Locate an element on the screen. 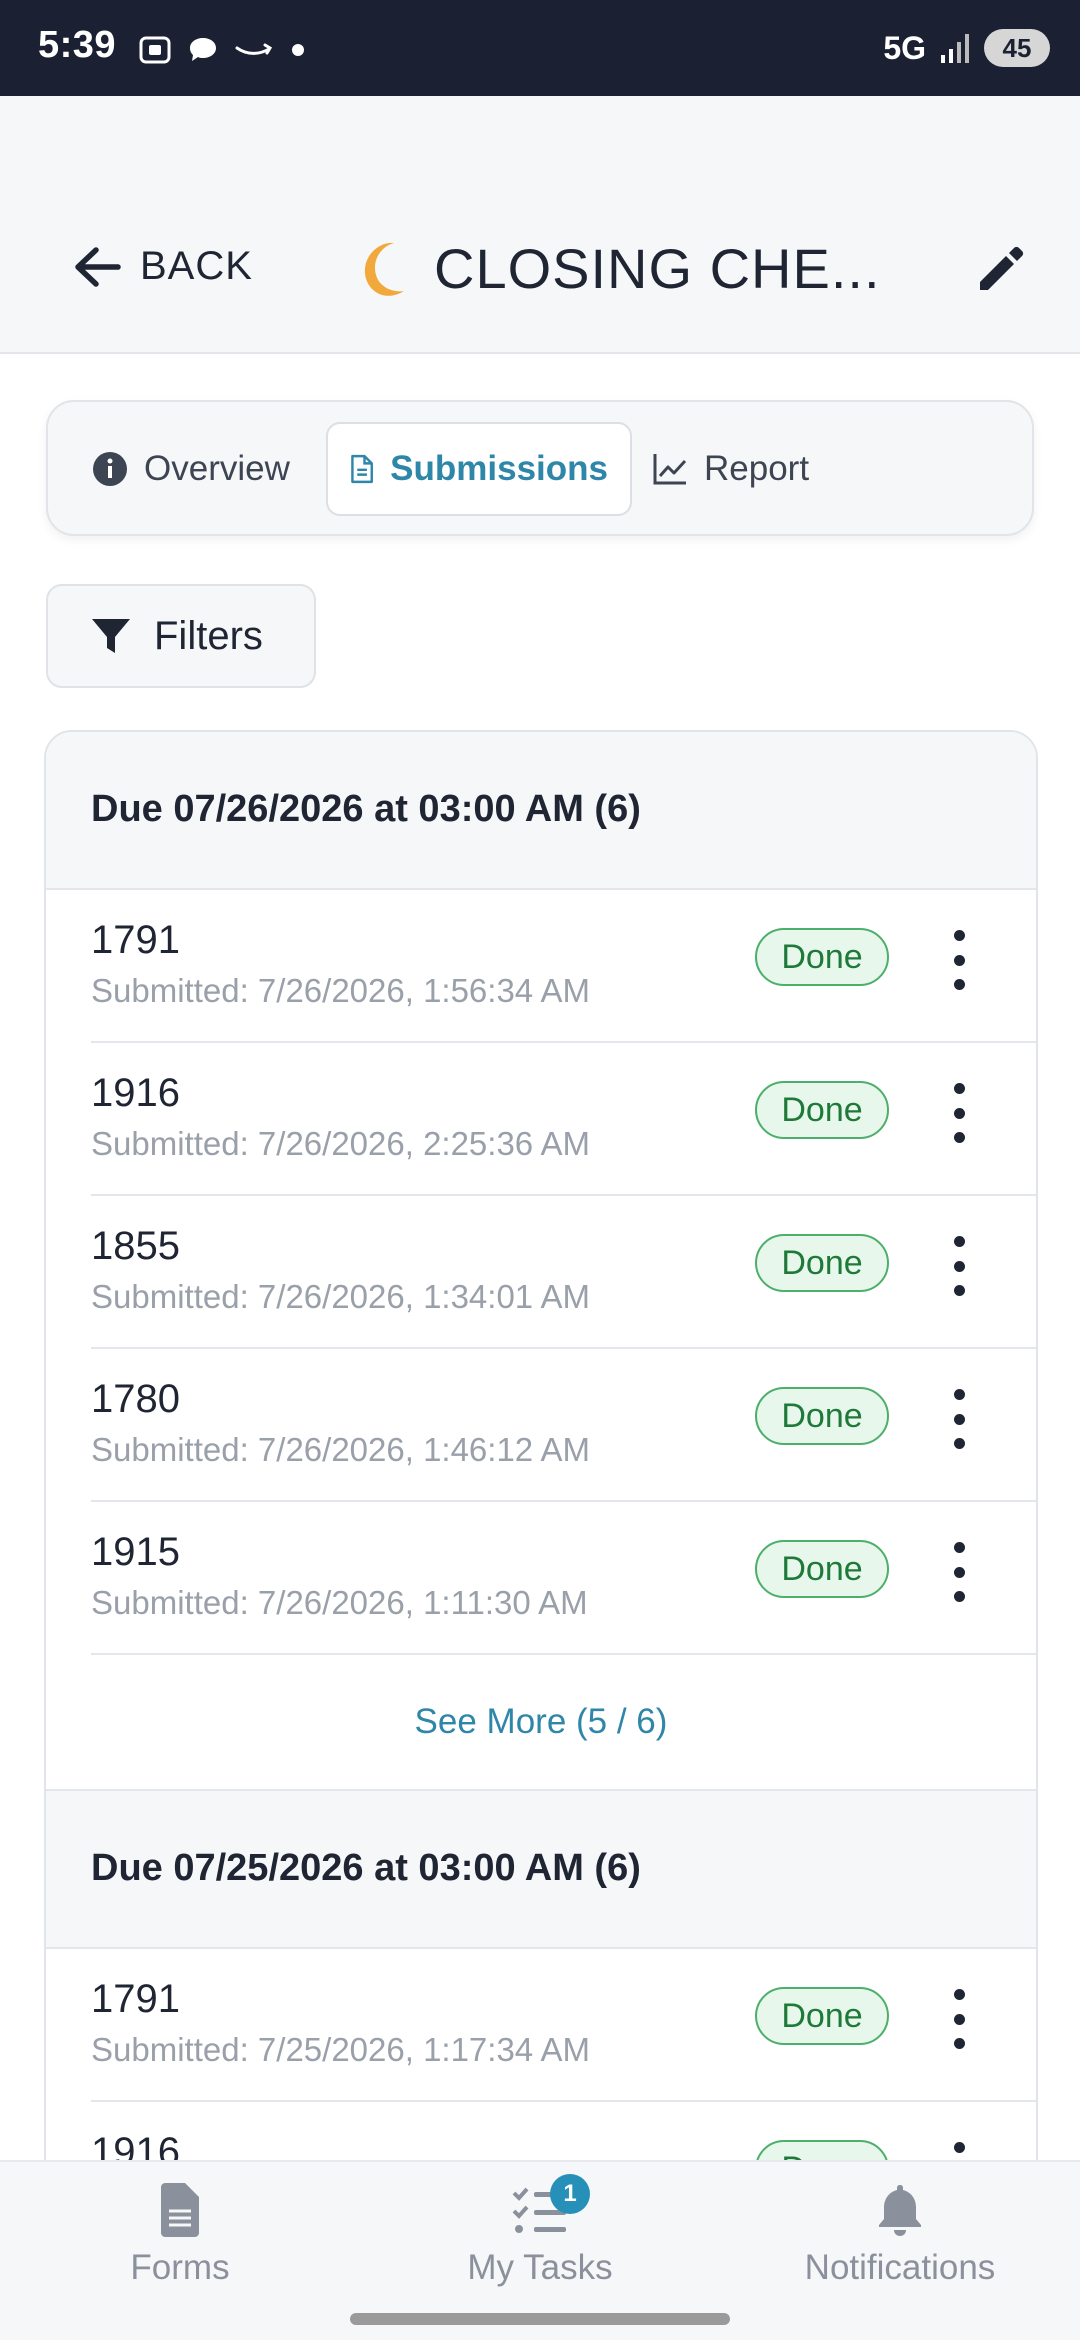  pencil-icon is located at coordinates (1002, 268).